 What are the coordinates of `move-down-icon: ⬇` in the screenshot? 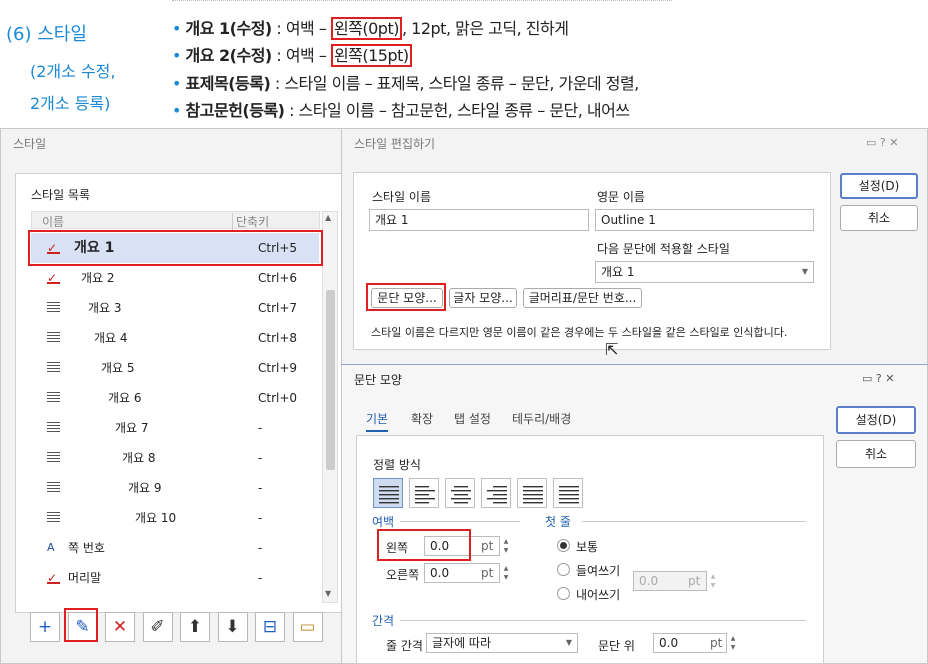 It's located at (232, 627).